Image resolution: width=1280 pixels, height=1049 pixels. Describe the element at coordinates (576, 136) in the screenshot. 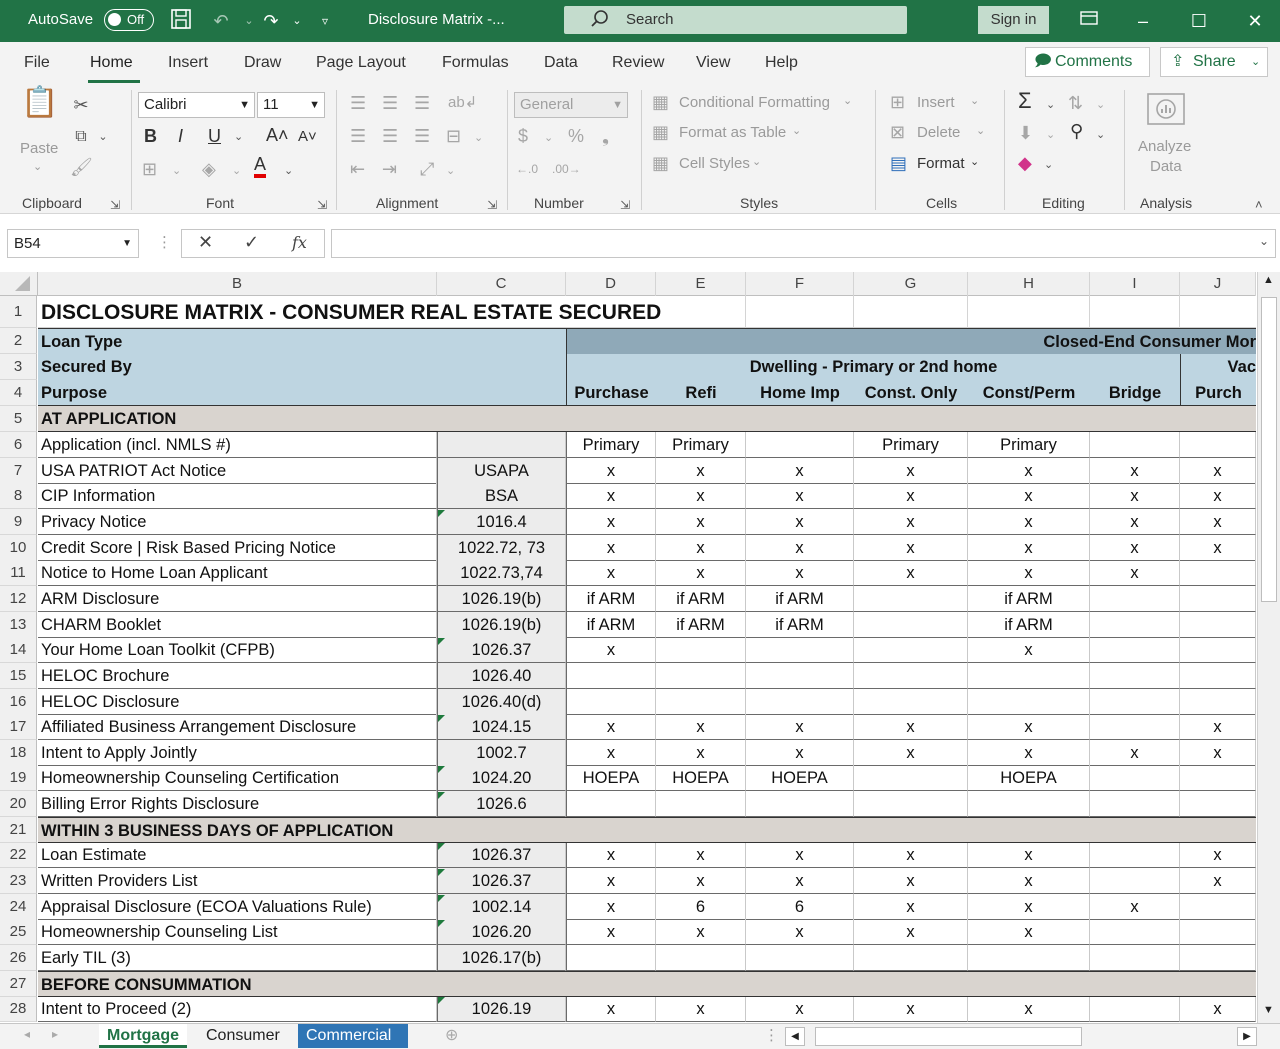

I see `percent-icon: %` at that location.